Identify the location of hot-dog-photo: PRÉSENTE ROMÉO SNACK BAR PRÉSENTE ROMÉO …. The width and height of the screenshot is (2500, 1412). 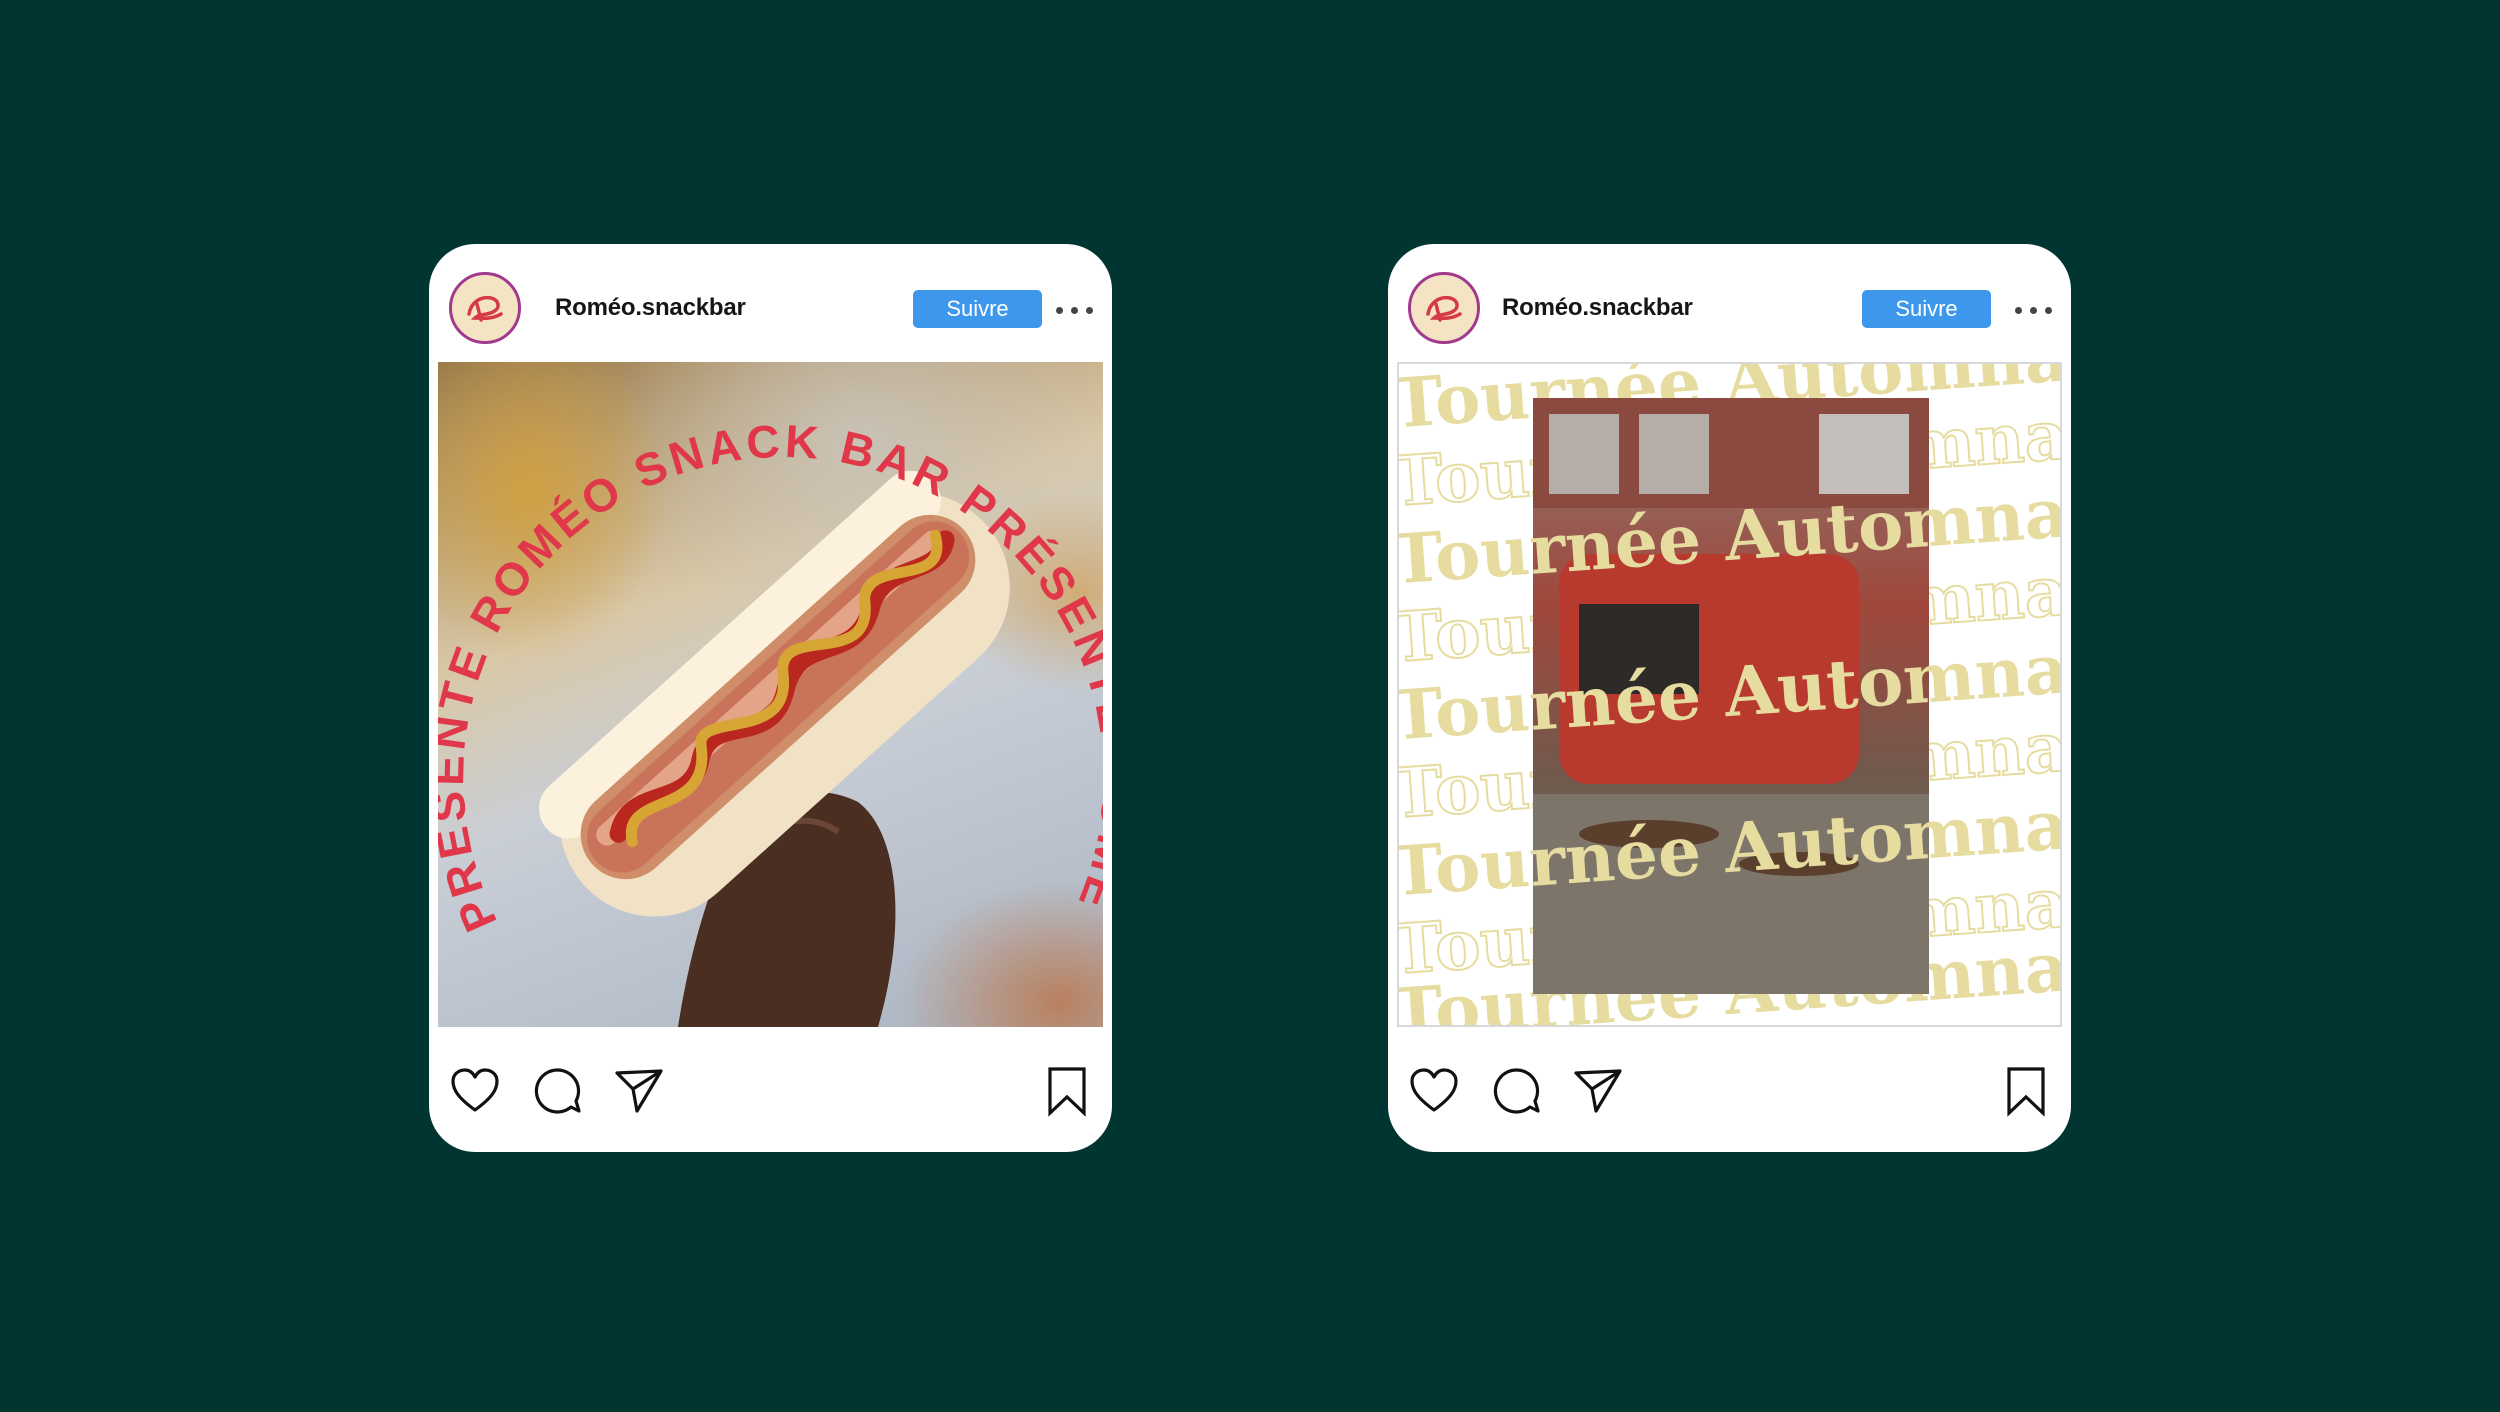
(770, 694).